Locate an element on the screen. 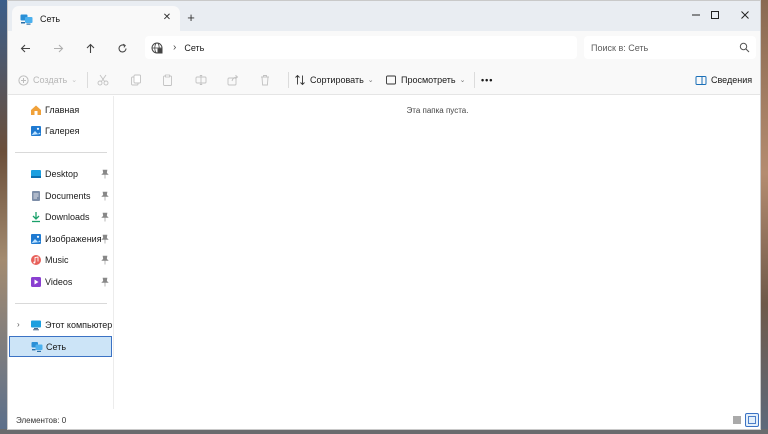 The height and width of the screenshot is (434, 768). more-icon: ••• is located at coordinates (487, 80).